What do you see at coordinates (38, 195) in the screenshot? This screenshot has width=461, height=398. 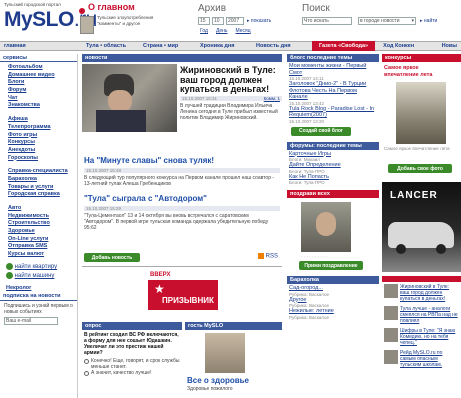 I see `sidebar-item: Городская справка` at bounding box center [38, 195].